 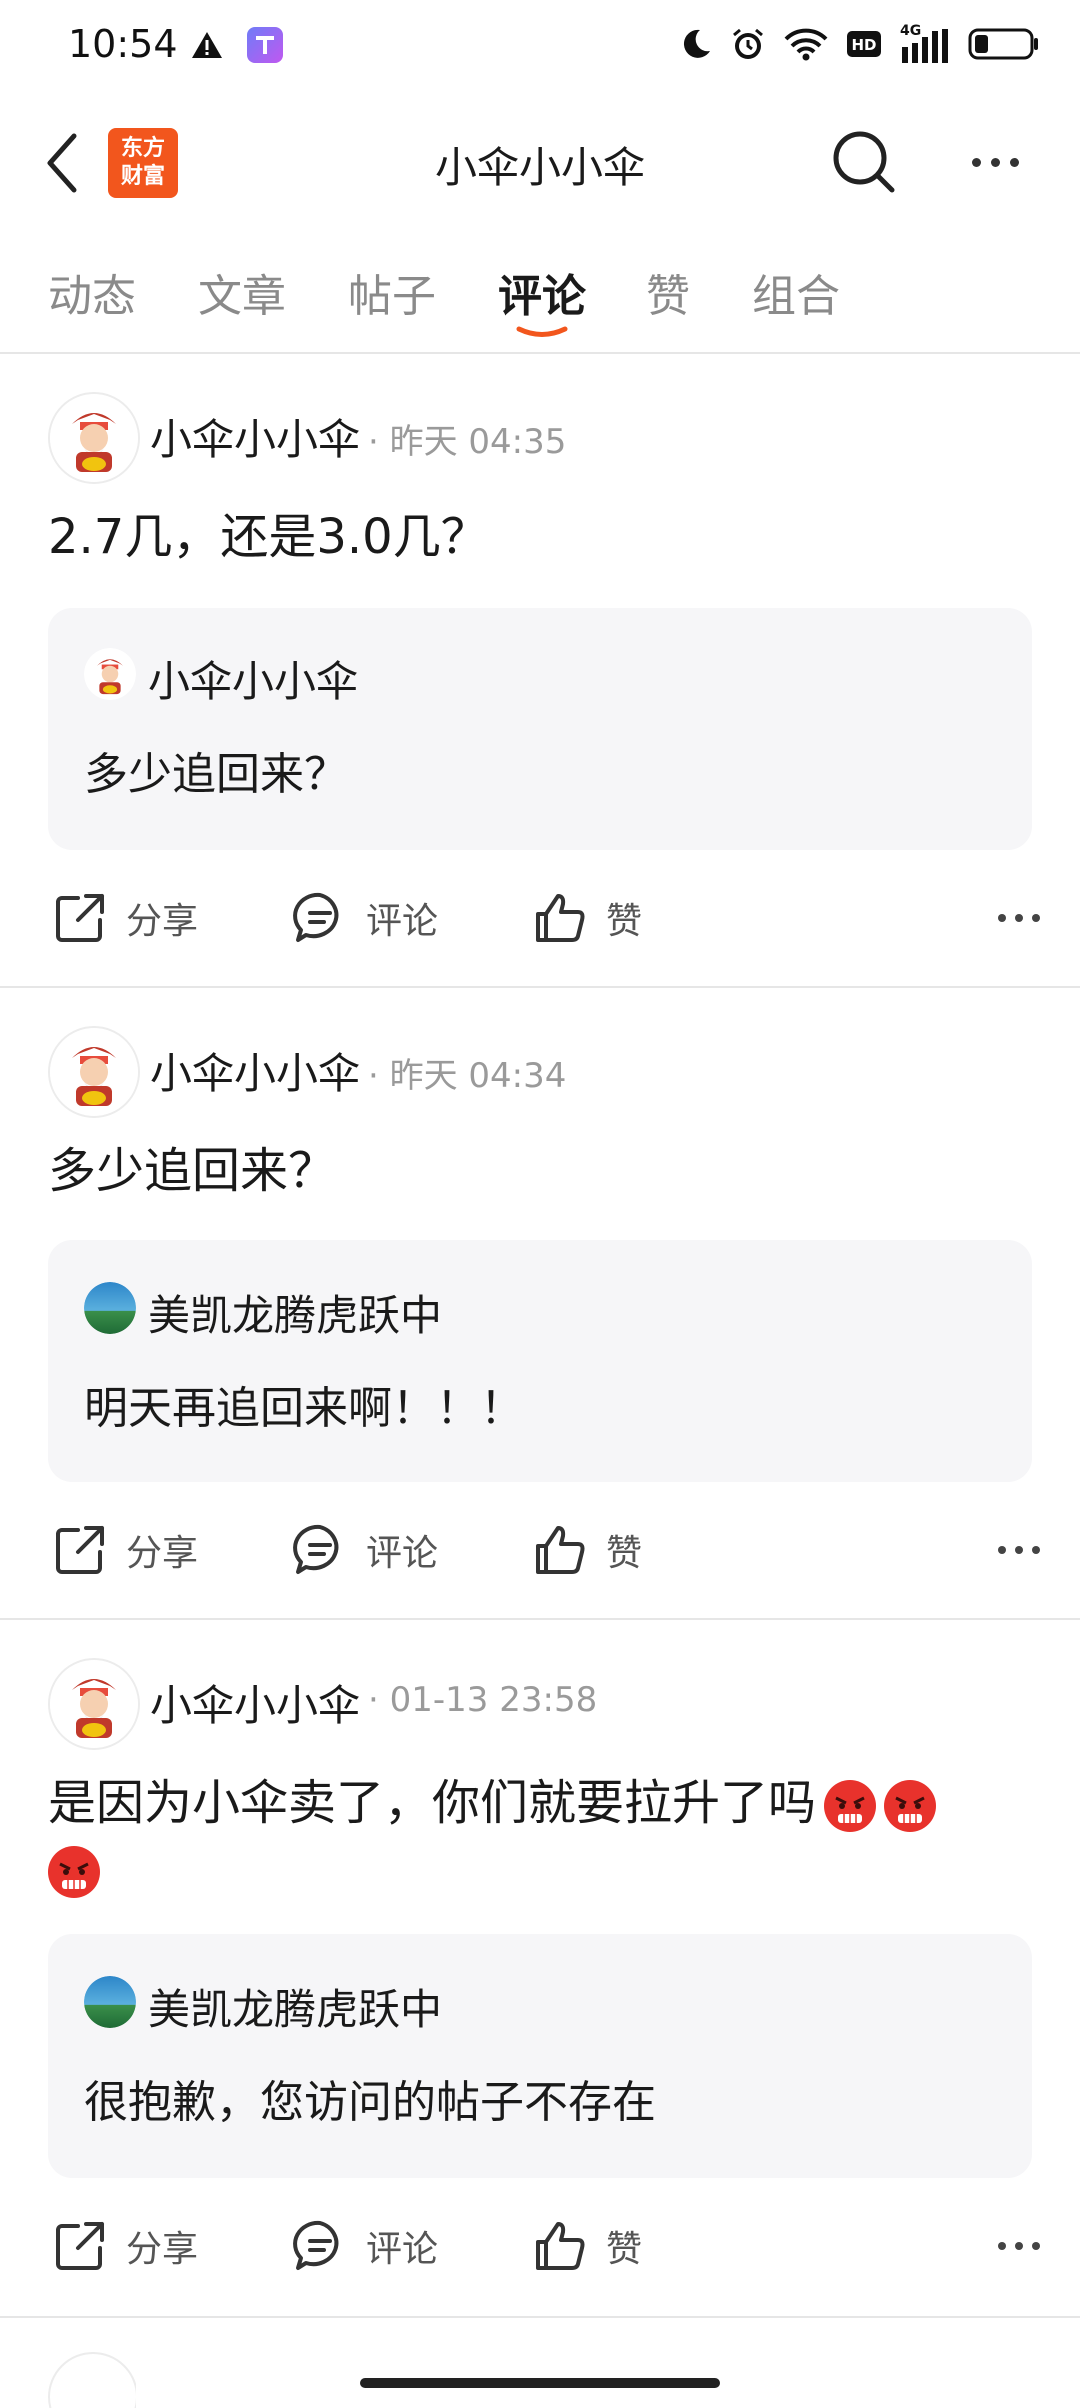 What do you see at coordinates (207, 47) in the screenshot?
I see `warning-icon` at bounding box center [207, 47].